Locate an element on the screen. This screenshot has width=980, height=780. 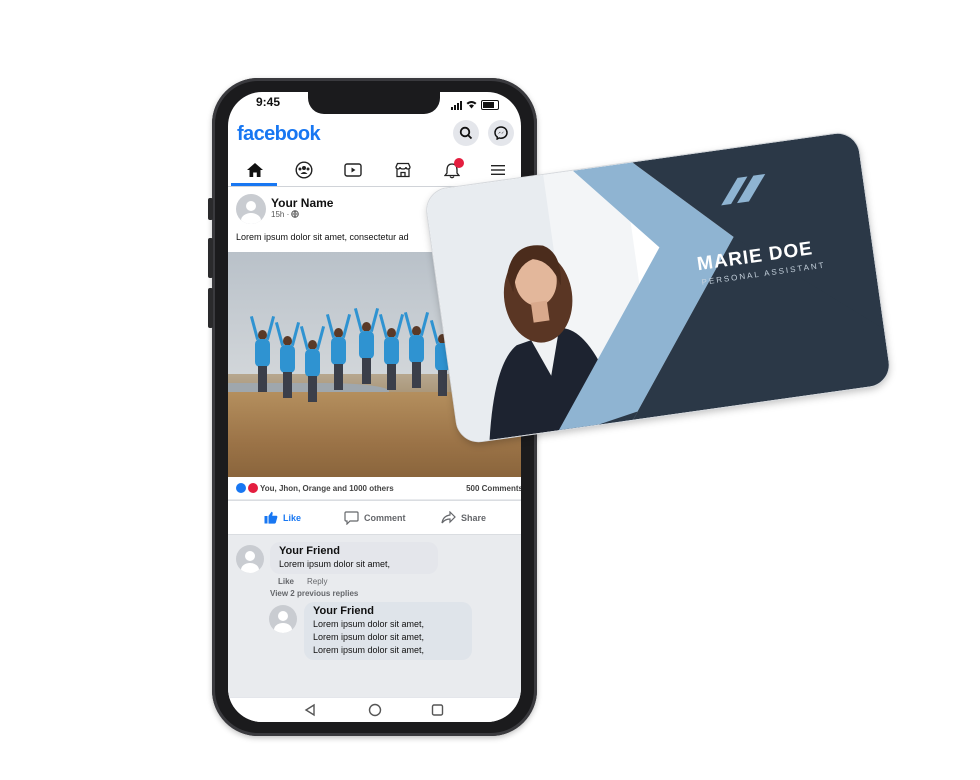
messenger-icon is located at coordinates (501, 133).